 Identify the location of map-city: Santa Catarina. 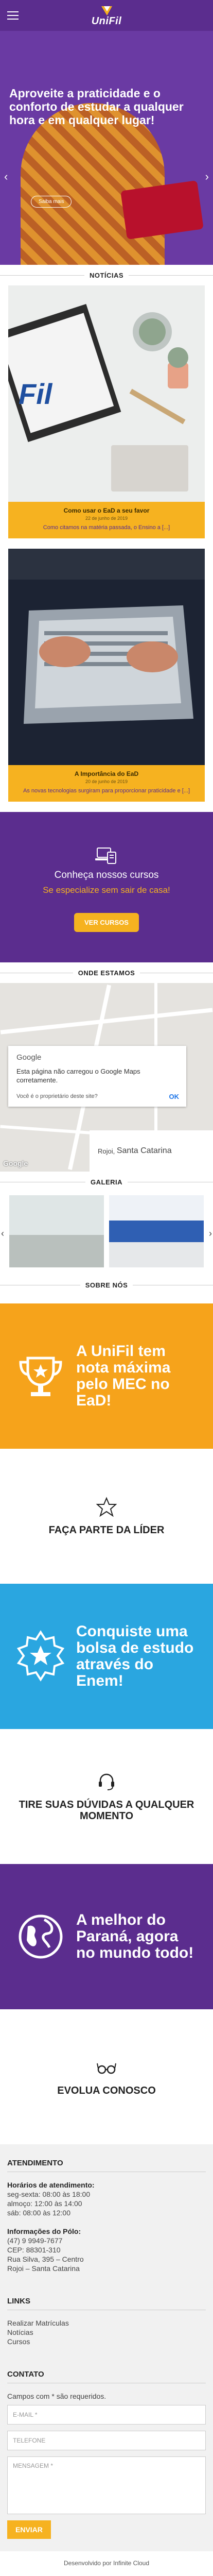
(144, 1150).